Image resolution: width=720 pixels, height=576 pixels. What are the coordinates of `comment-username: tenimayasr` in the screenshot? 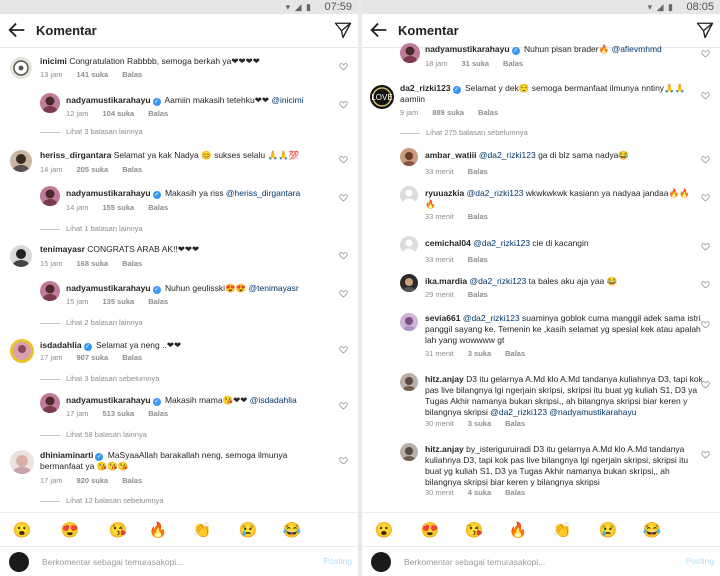 It's located at (62, 249).